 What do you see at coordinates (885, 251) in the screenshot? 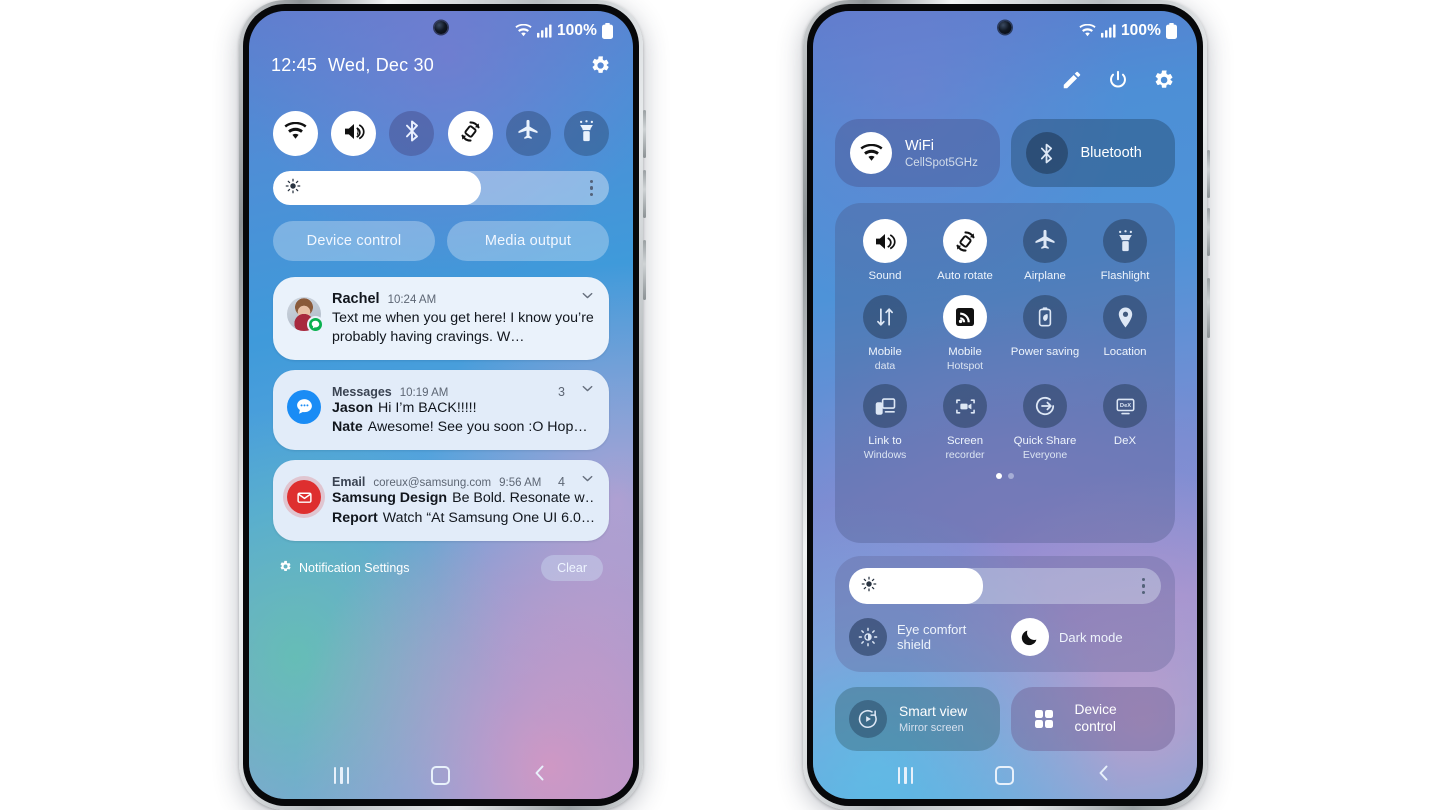
I see `tile-sound: Sound` at bounding box center [885, 251].